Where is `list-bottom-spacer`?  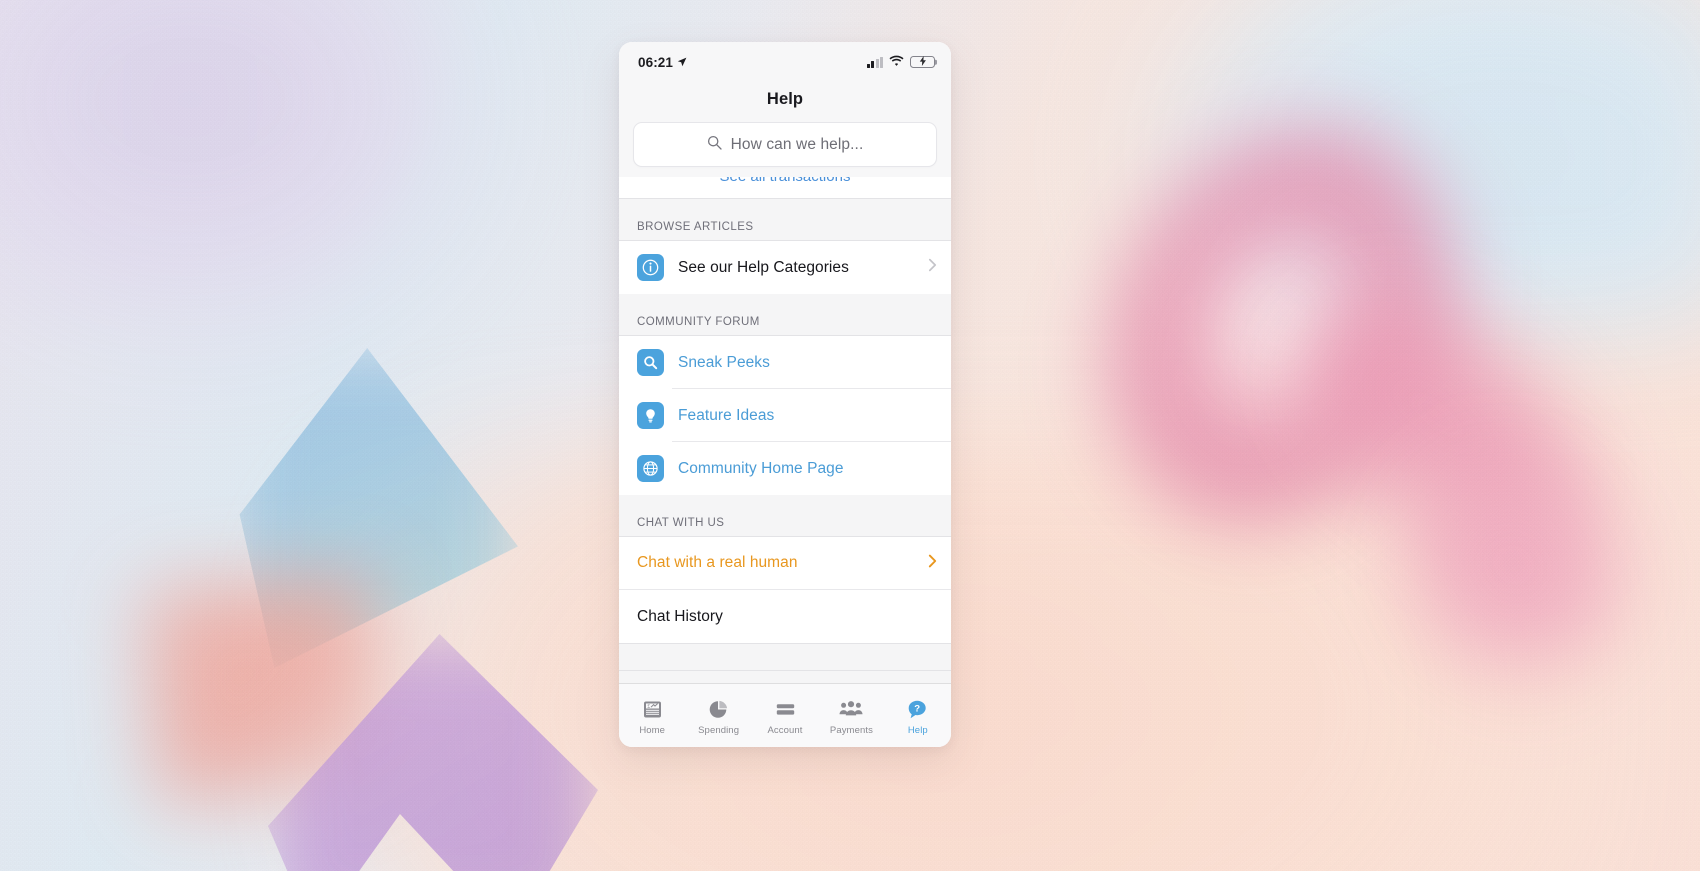
list-bottom-spacer is located at coordinates (785, 657).